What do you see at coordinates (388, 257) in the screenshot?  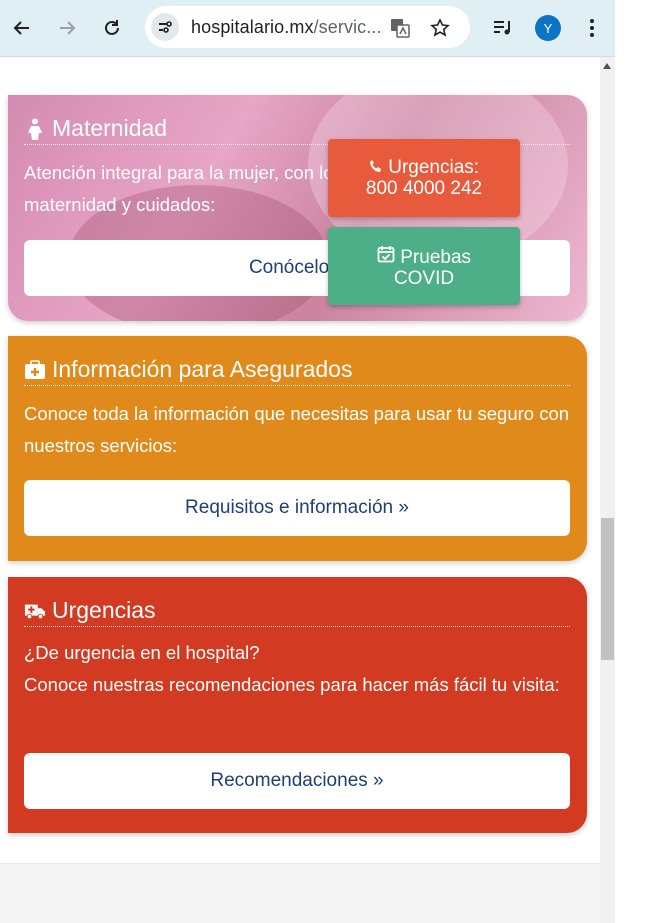 I see `calendar-check-icon` at bounding box center [388, 257].